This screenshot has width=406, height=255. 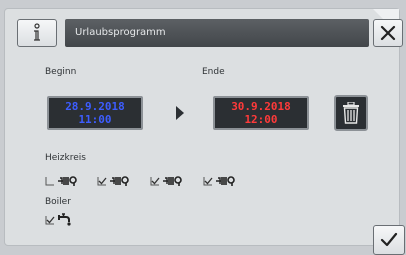 What do you see at coordinates (65, 158) in the screenshot?
I see `heating-circuit-label: Heizkreis` at bounding box center [65, 158].